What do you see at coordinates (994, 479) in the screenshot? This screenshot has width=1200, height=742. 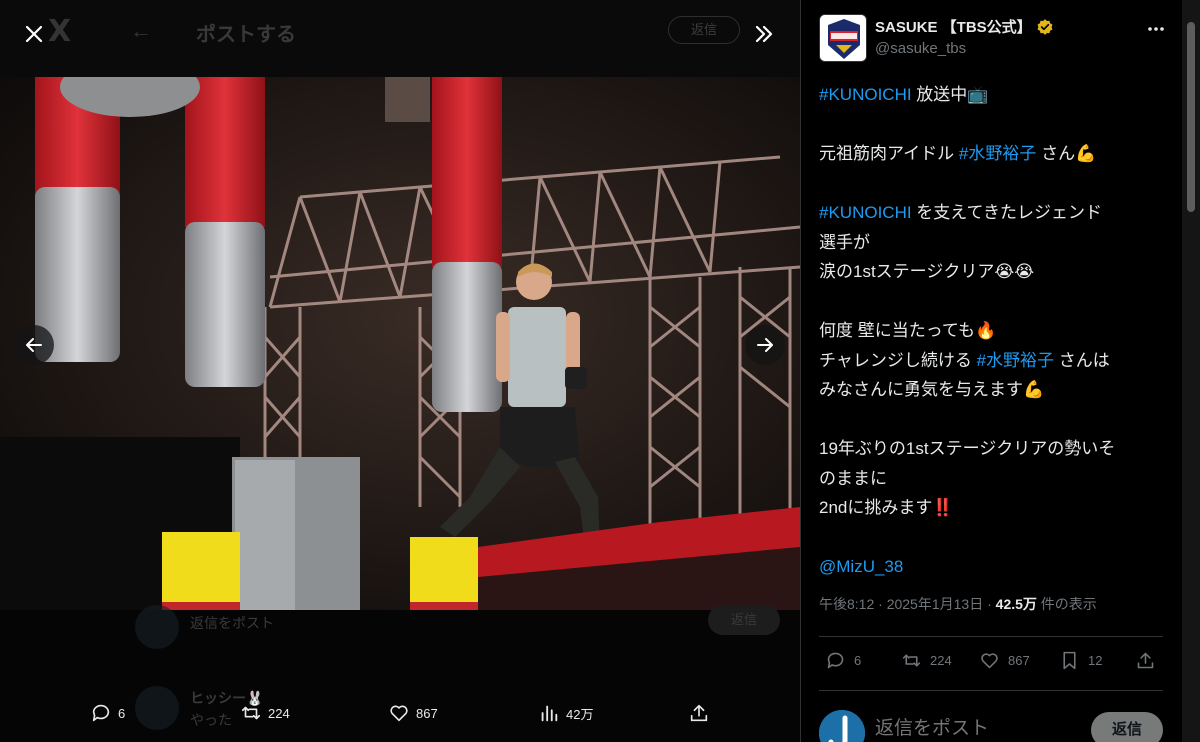 I see `tweet-text-line: のままに` at bounding box center [994, 479].